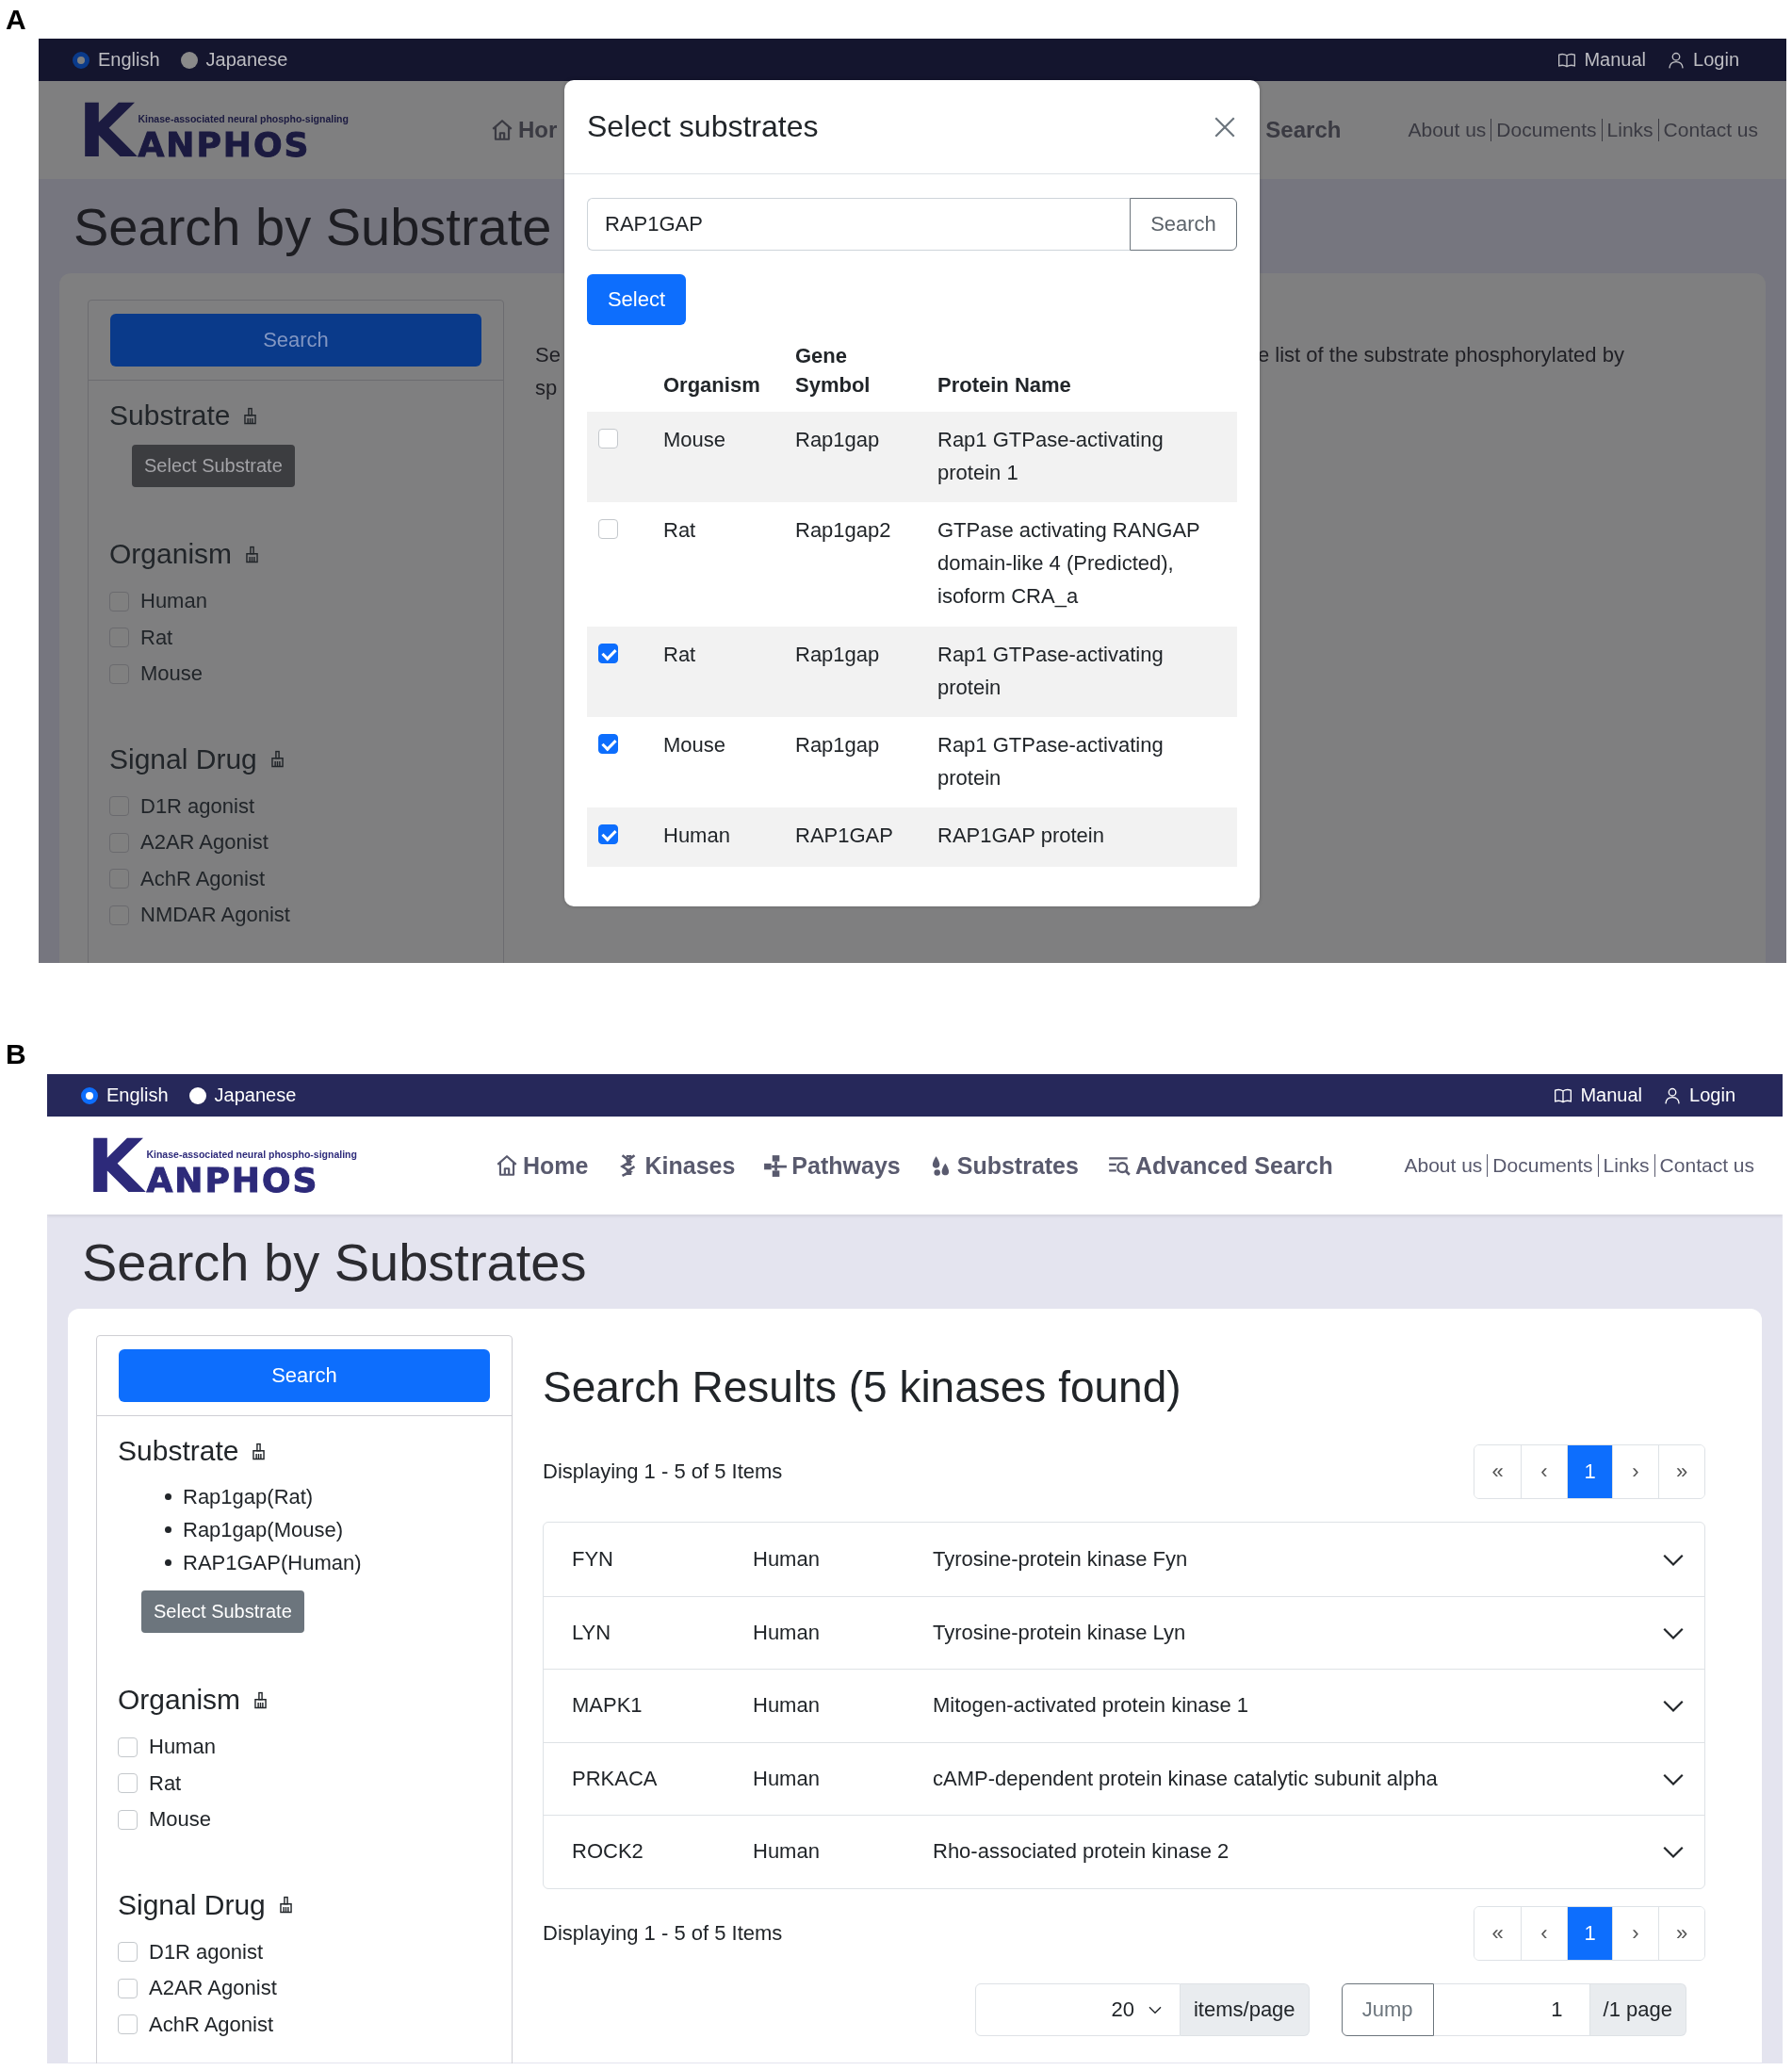 The height and width of the screenshot is (2071, 1792). Describe the element at coordinates (1186, 1778) in the screenshot. I see `protein-name: cAMP-dependent protein kinase catalytic subunit alpha` at that location.